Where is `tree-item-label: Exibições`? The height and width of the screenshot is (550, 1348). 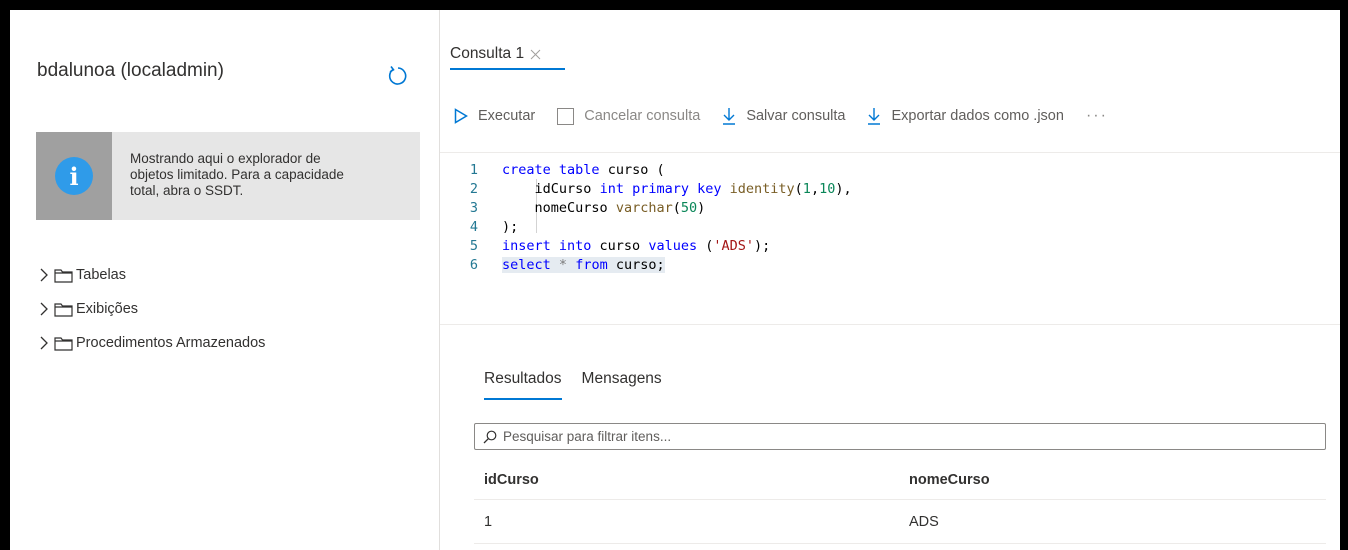
tree-item-label: Exibições is located at coordinates (107, 309).